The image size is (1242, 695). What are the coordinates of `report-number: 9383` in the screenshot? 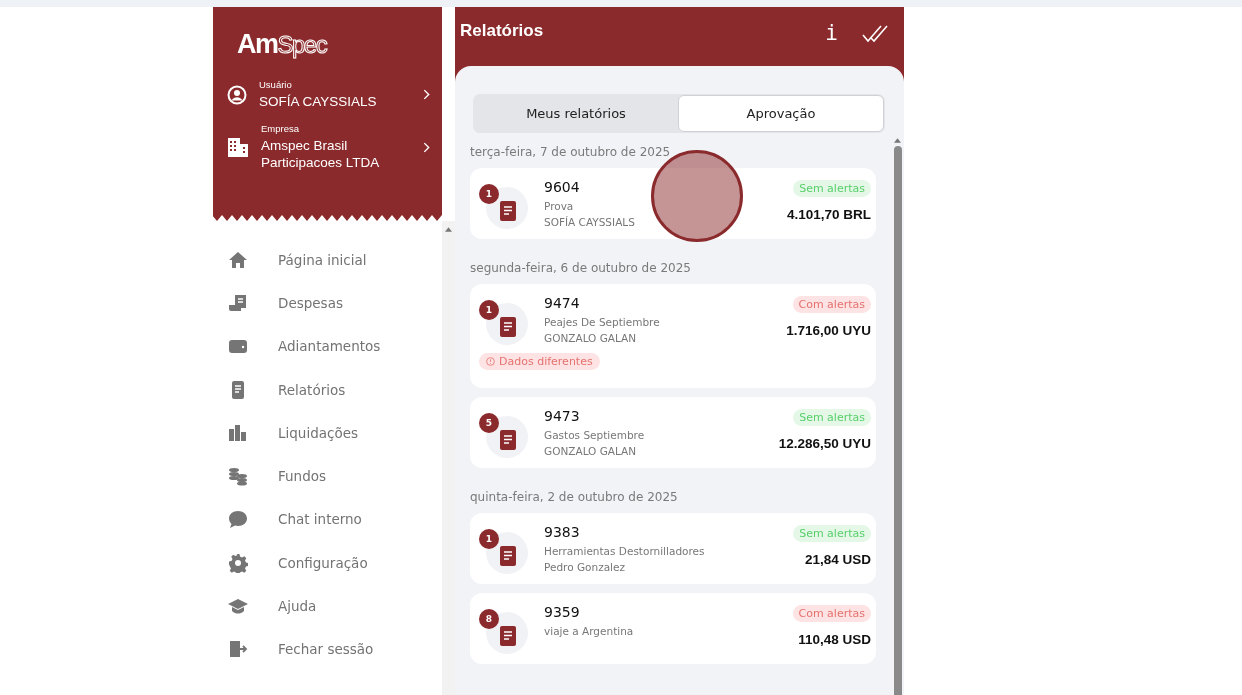 It's located at (562, 532).